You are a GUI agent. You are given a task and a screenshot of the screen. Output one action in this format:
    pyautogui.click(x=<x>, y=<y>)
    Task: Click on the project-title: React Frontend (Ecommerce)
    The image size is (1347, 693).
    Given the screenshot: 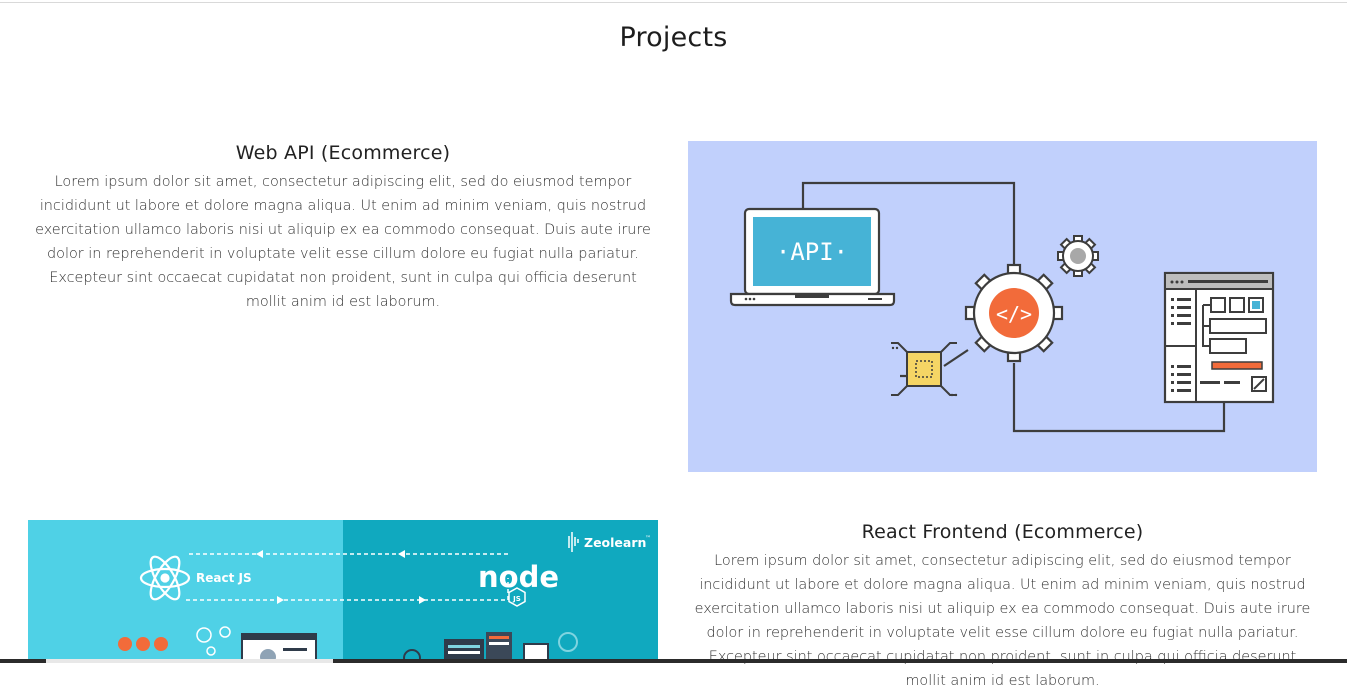 What is the action you would take?
    pyautogui.click(x=1002, y=532)
    